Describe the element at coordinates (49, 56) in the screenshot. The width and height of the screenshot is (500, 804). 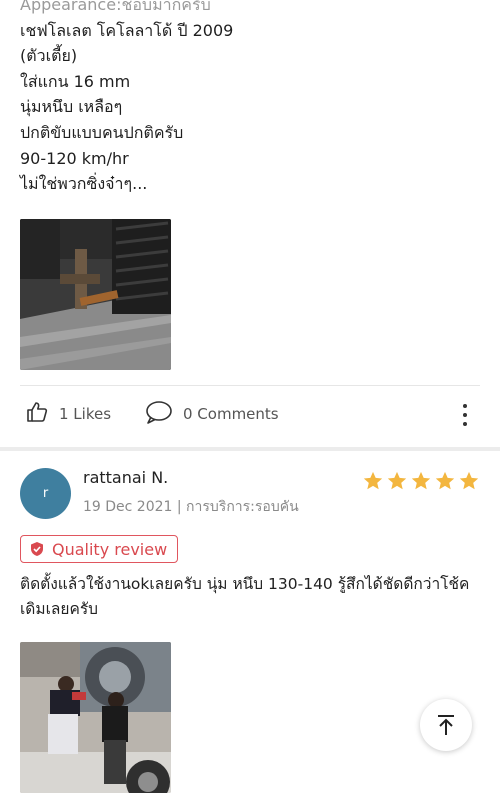
I see `review-text-line: (ตัวเตี้ย)` at that location.